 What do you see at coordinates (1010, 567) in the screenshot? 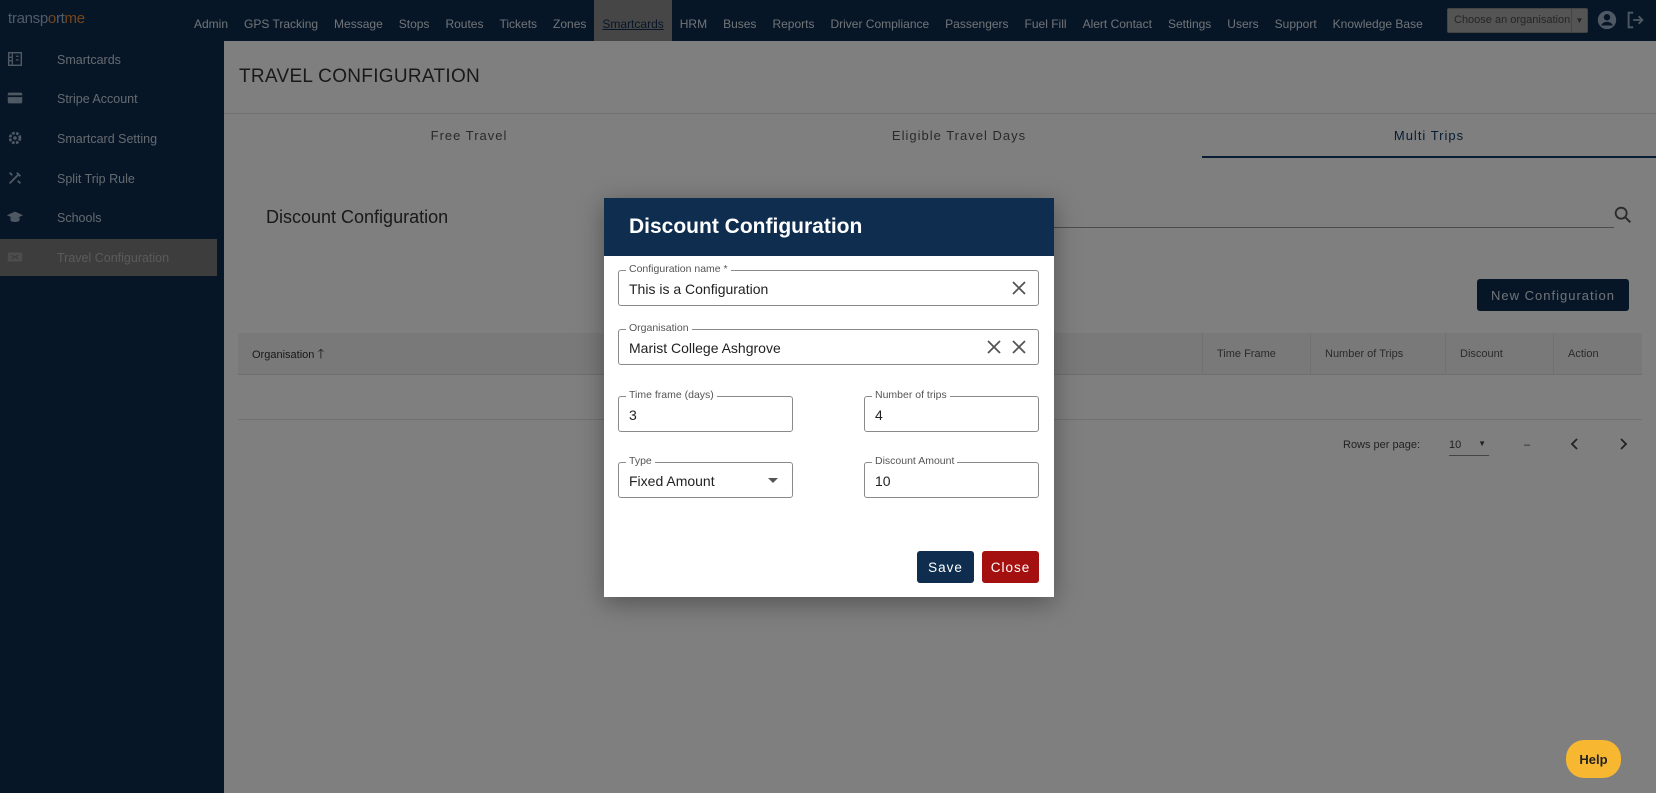
I see `close-button: Close` at bounding box center [1010, 567].